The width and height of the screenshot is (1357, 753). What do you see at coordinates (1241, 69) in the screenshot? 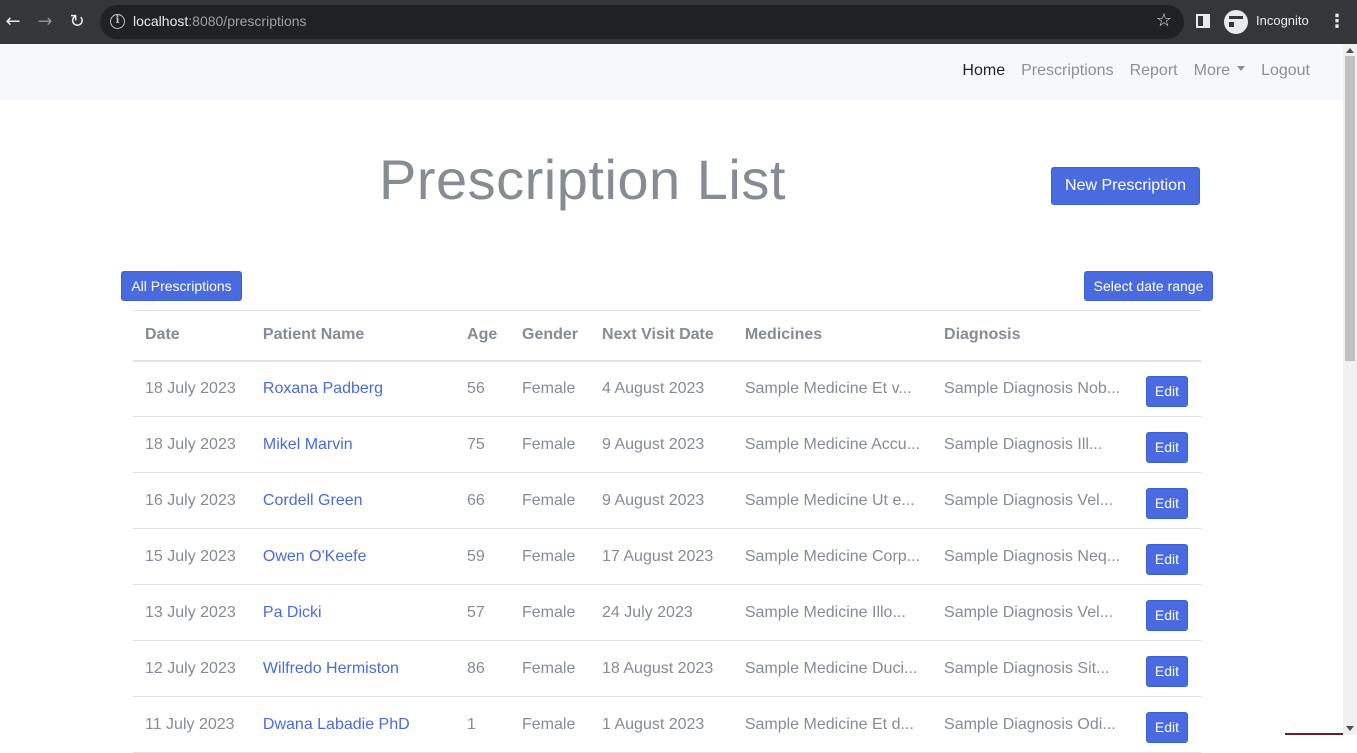
I see `caret-down-icon` at bounding box center [1241, 69].